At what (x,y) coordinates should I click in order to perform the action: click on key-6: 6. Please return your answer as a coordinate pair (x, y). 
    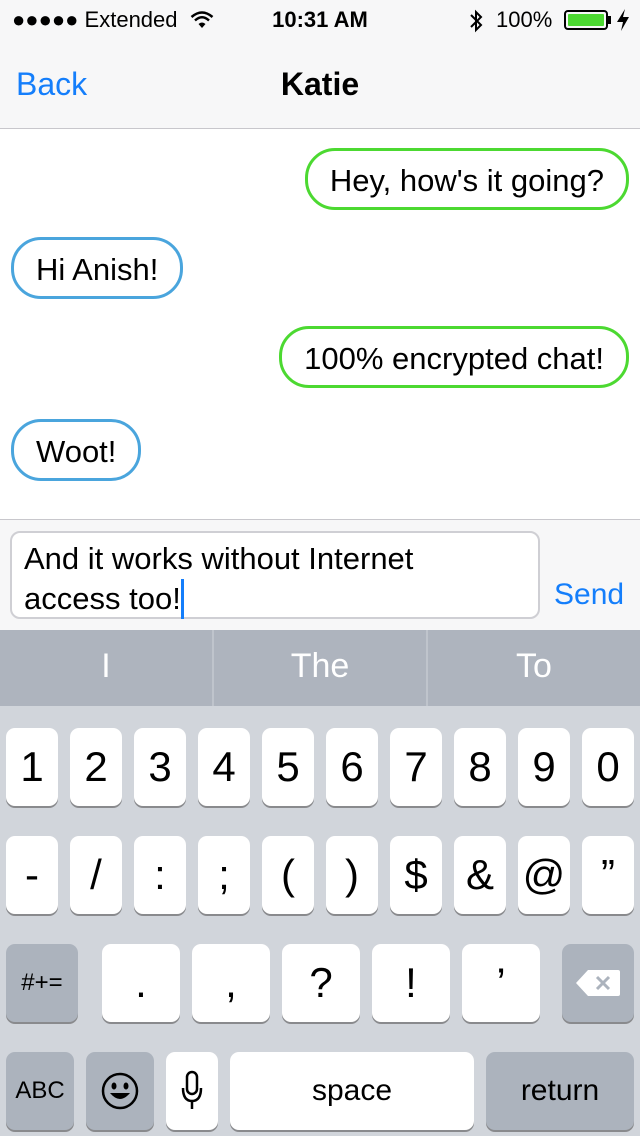
    Looking at the image, I should click on (352, 767).